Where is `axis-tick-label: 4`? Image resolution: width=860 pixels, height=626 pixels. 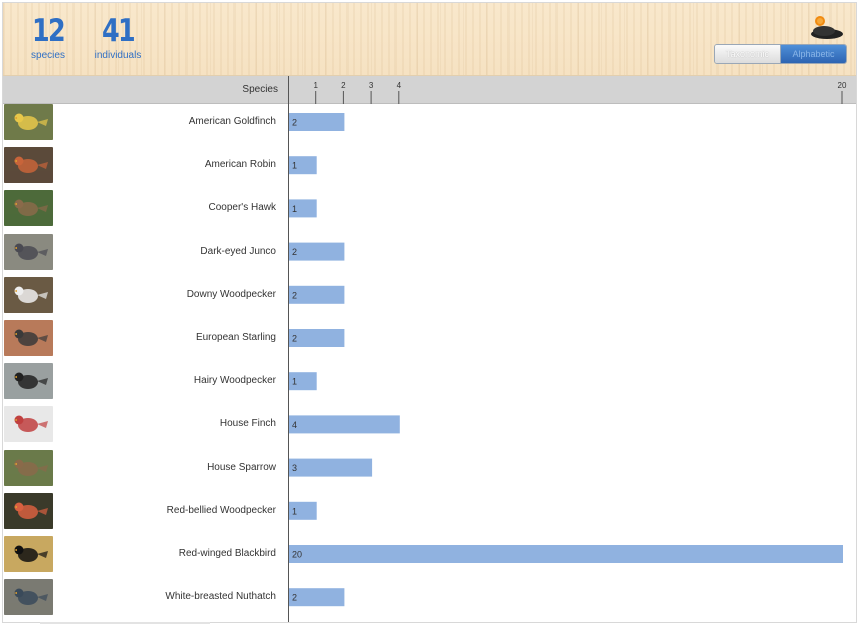
axis-tick-label: 4 is located at coordinates (399, 85).